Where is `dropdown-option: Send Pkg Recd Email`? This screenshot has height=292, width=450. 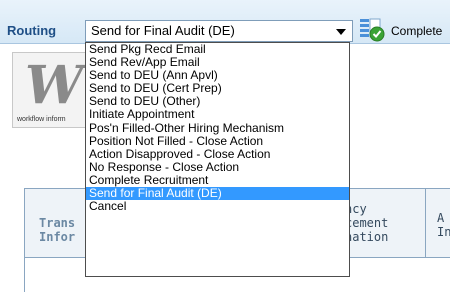
dropdown-option: Send Pkg Recd Email is located at coordinates (217, 49).